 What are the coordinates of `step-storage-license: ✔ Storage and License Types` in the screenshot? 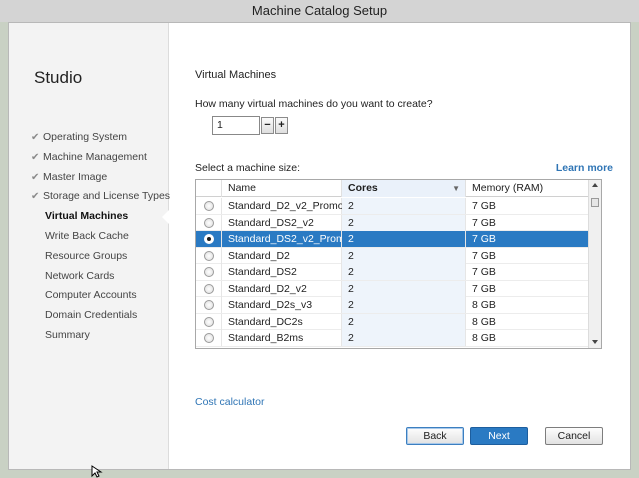 It's located at (100, 199).